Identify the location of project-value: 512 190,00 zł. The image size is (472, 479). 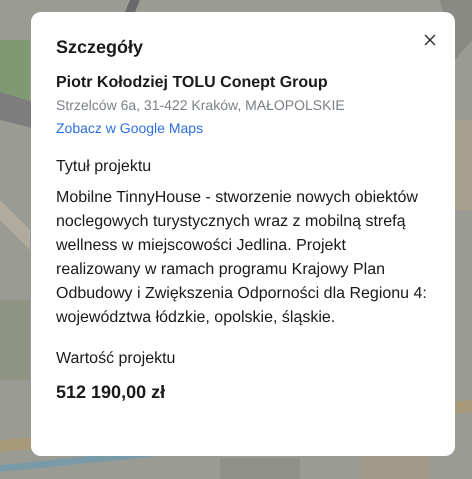
(111, 392).